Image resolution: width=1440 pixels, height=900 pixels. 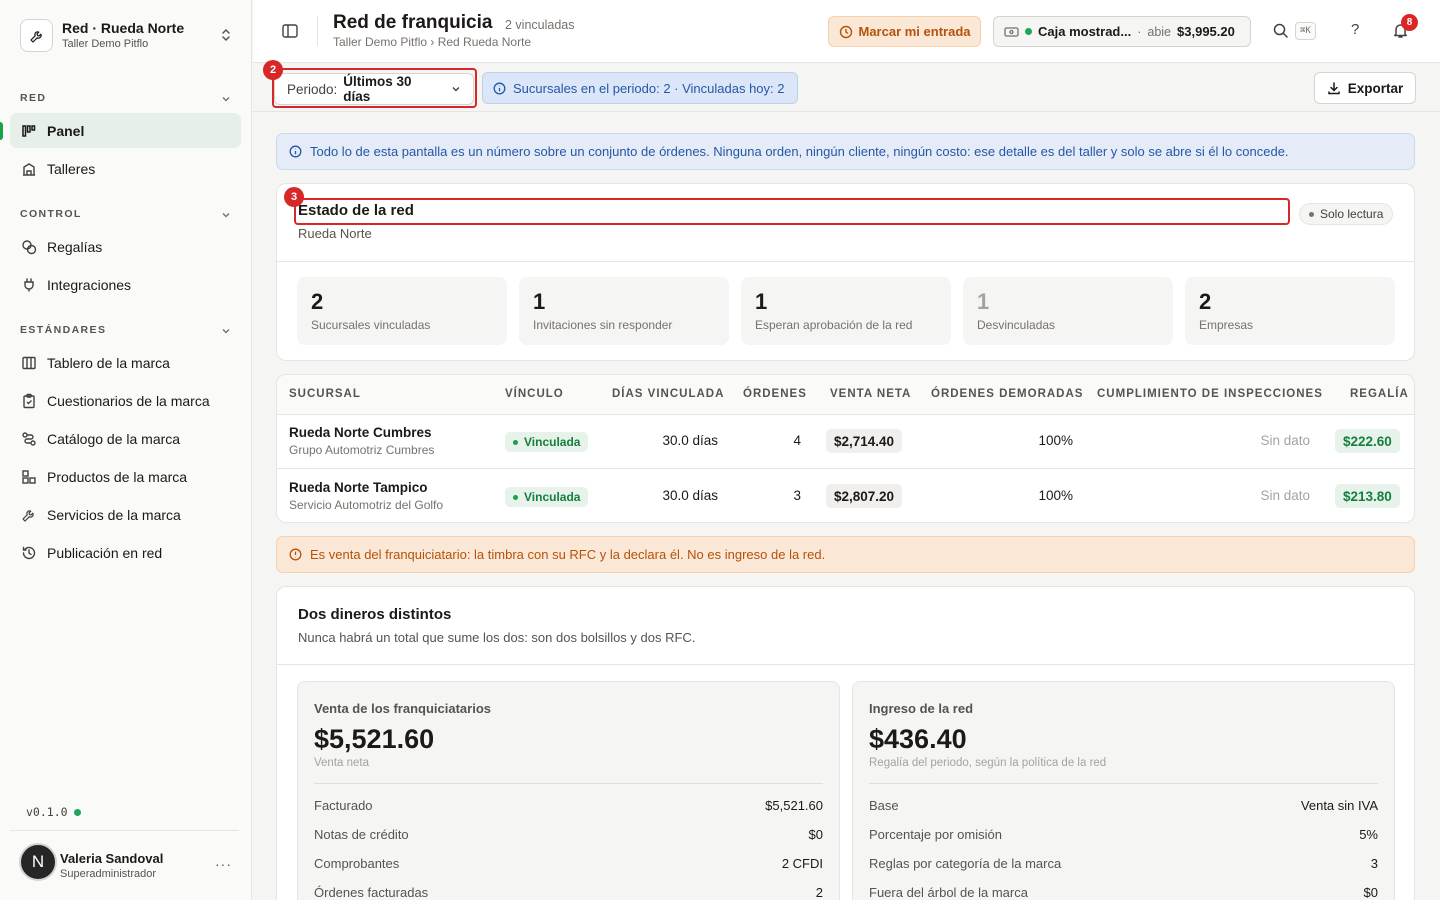 What do you see at coordinates (28, 552) in the screenshot?
I see `history-icon` at bounding box center [28, 552].